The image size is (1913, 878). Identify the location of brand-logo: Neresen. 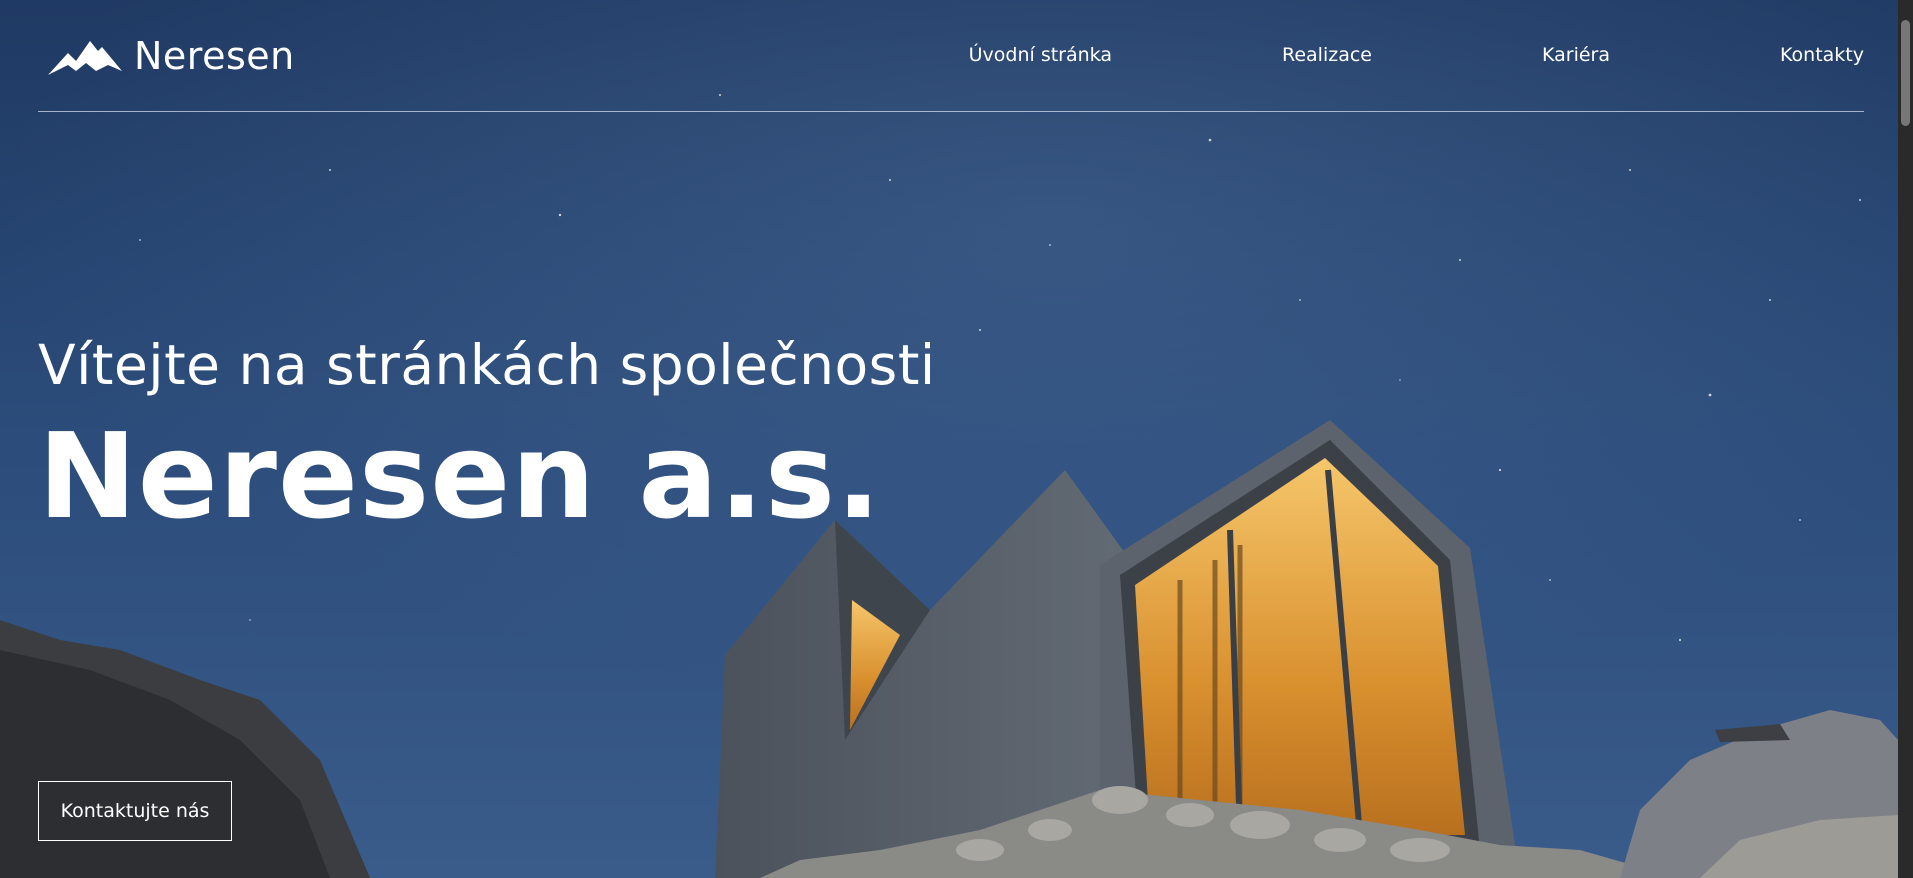
(170, 56).